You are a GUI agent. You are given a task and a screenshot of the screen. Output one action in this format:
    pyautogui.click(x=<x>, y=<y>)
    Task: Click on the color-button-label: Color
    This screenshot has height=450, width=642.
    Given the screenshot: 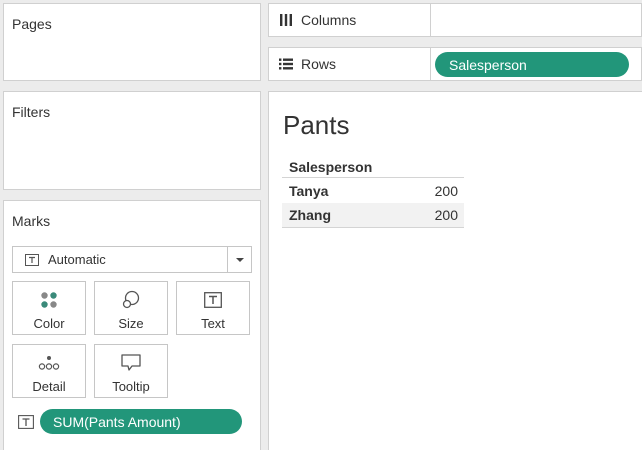 What is the action you would take?
    pyautogui.click(x=49, y=323)
    